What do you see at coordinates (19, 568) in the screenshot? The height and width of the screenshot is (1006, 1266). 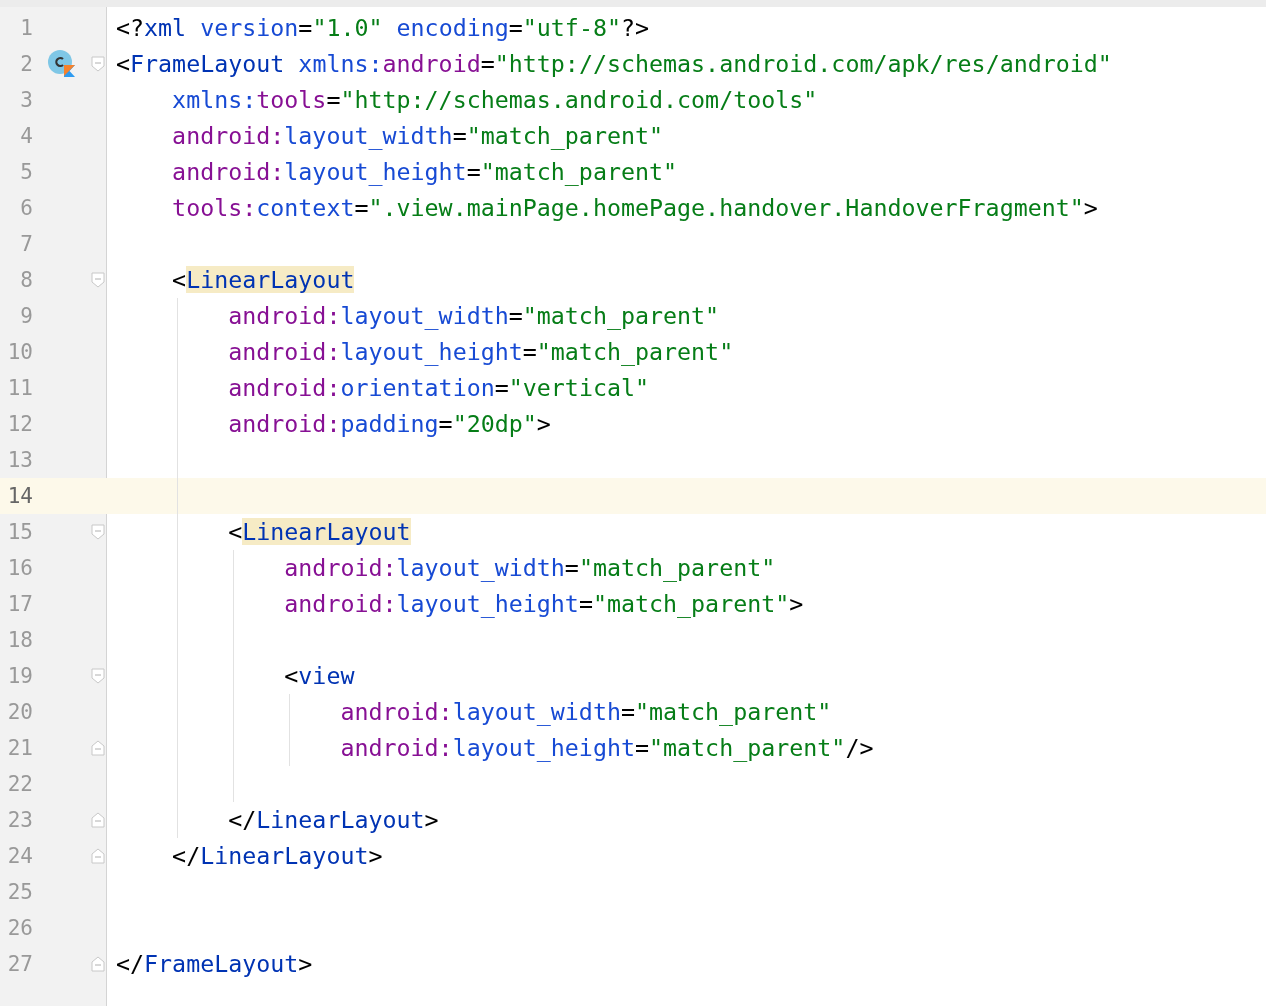 I see `line-number: 16` at bounding box center [19, 568].